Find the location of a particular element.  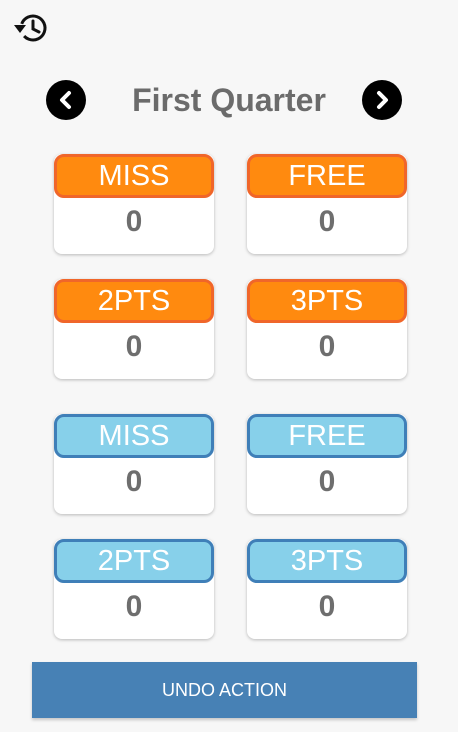

home-miss-button: MISS is located at coordinates (134, 176).